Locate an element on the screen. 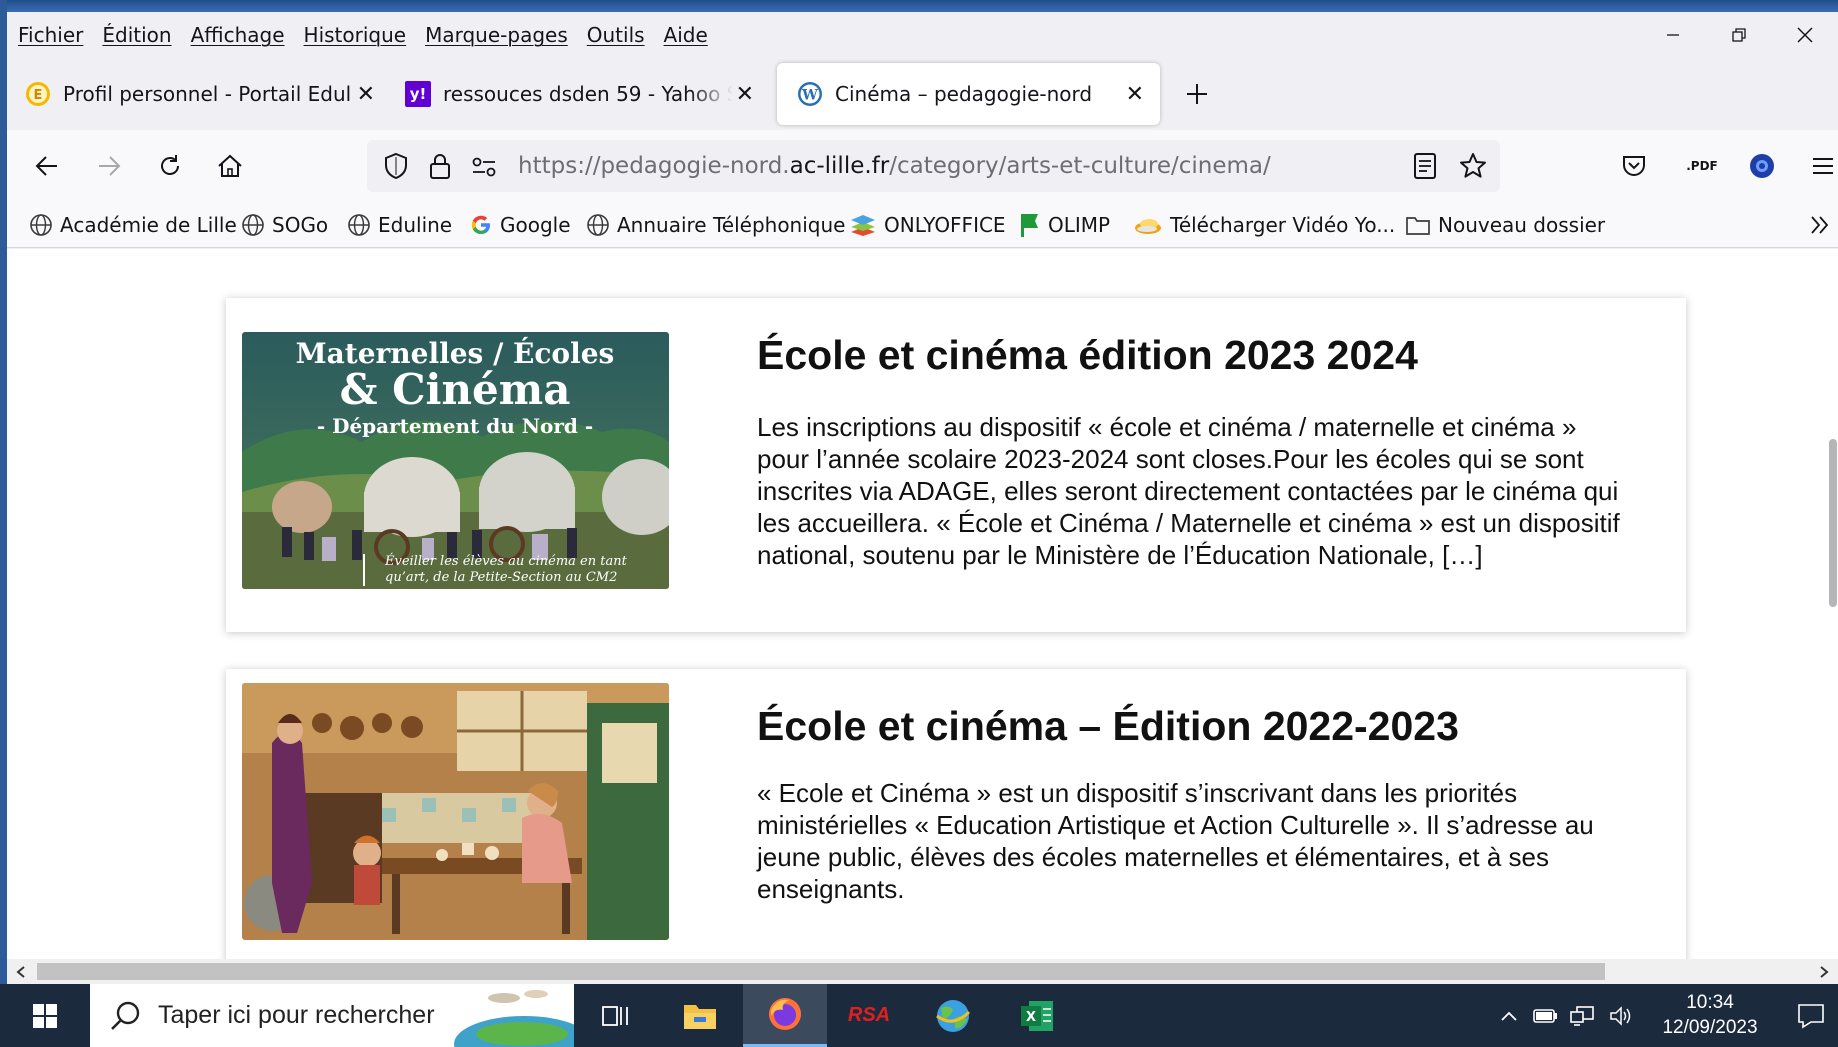 The width and height of the screenshot is (1838, 1047). bookmark-label: Eduline is located at coordinates (415, 225).